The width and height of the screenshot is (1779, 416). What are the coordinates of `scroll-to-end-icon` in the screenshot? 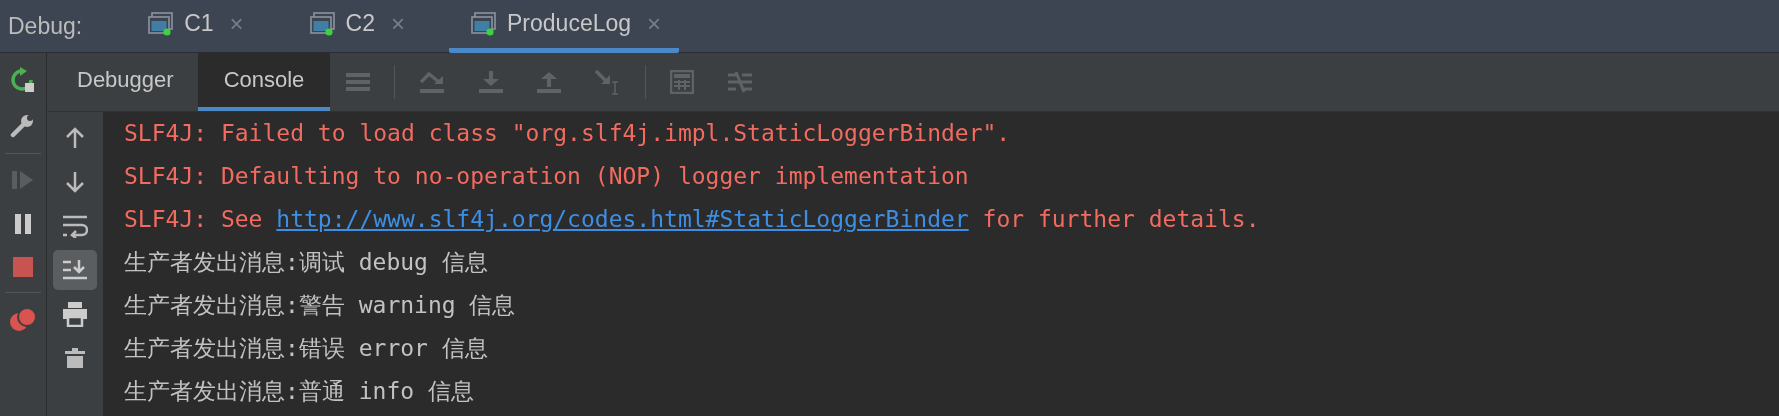 It's located at (75, 270).